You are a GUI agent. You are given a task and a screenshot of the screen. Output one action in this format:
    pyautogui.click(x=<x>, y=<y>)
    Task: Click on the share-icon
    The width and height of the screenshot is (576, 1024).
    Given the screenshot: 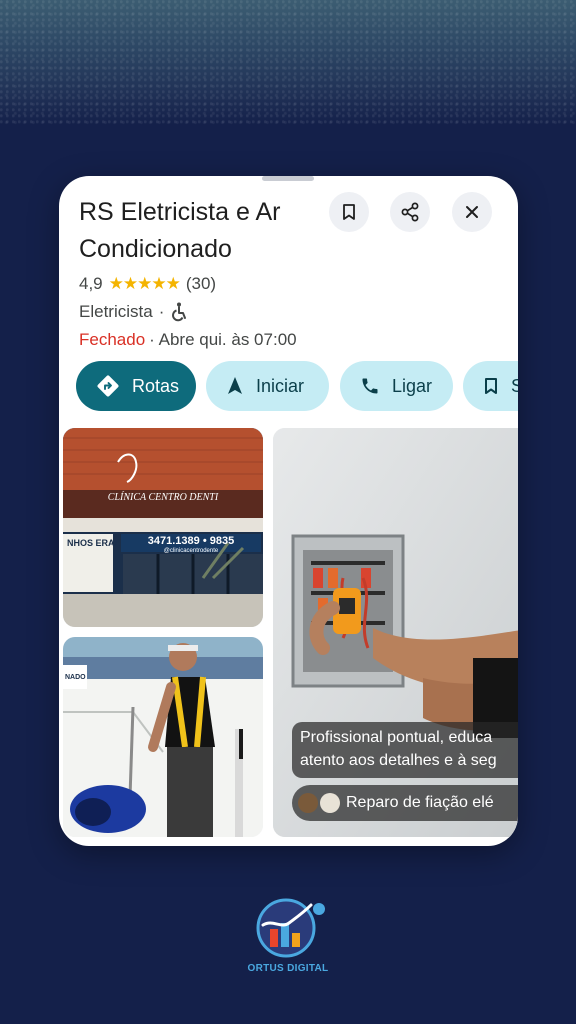 What is the action you would take?
    pyautogui.click(x=410, y=212)
    